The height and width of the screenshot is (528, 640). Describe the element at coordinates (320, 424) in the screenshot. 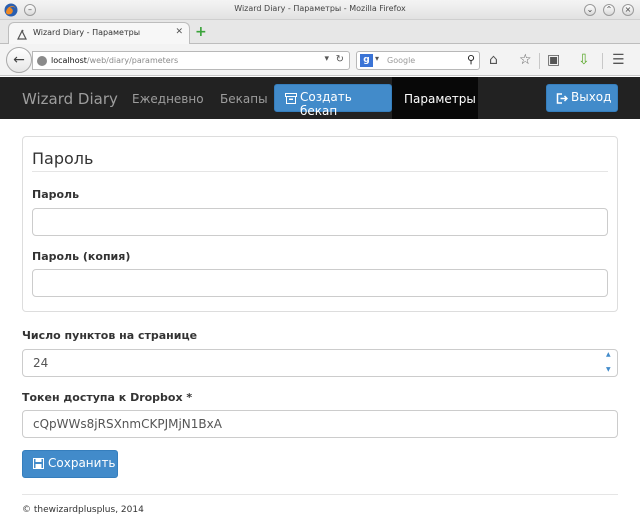

I see `dropbox-token-input` at that location.